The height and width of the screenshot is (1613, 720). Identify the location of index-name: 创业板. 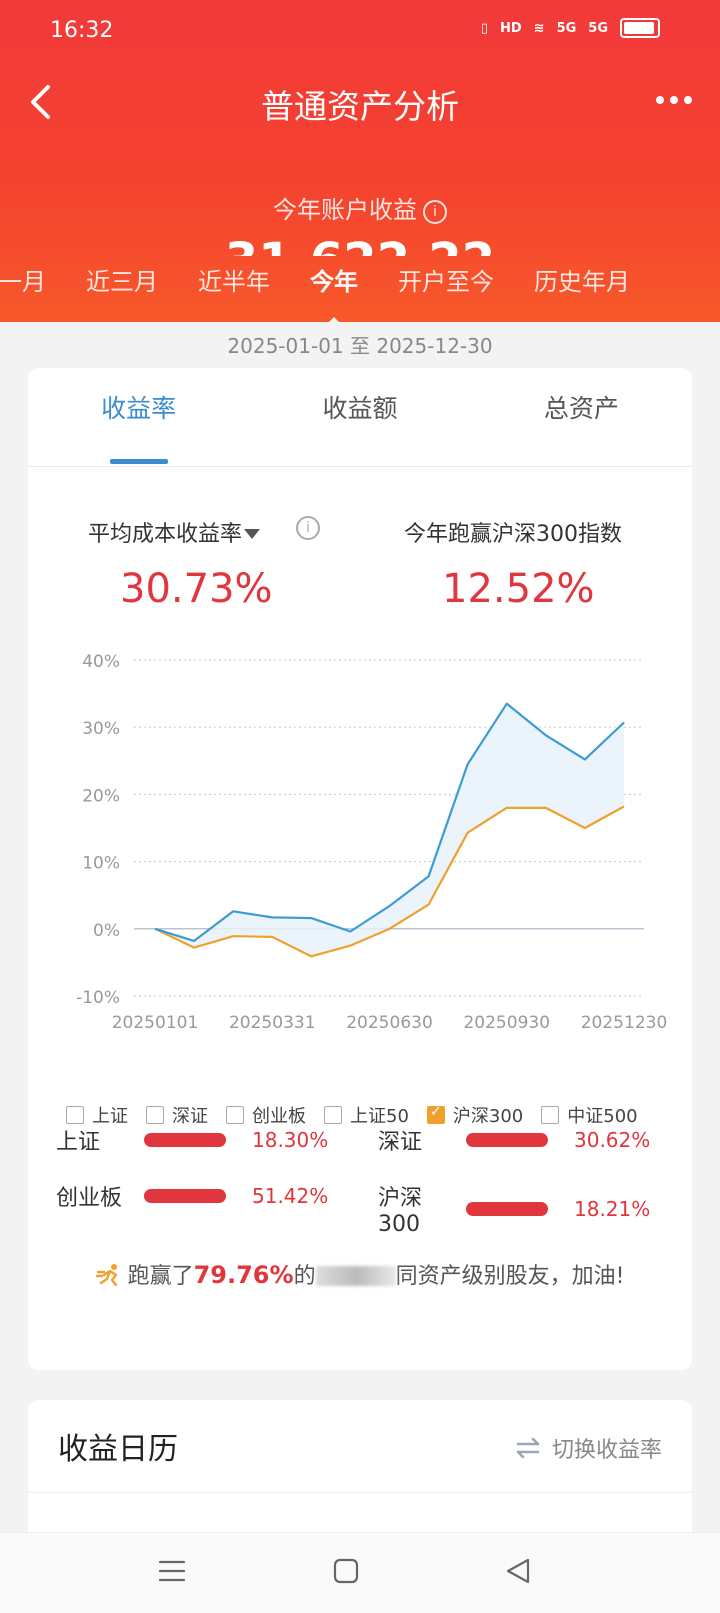
(89, 1198).